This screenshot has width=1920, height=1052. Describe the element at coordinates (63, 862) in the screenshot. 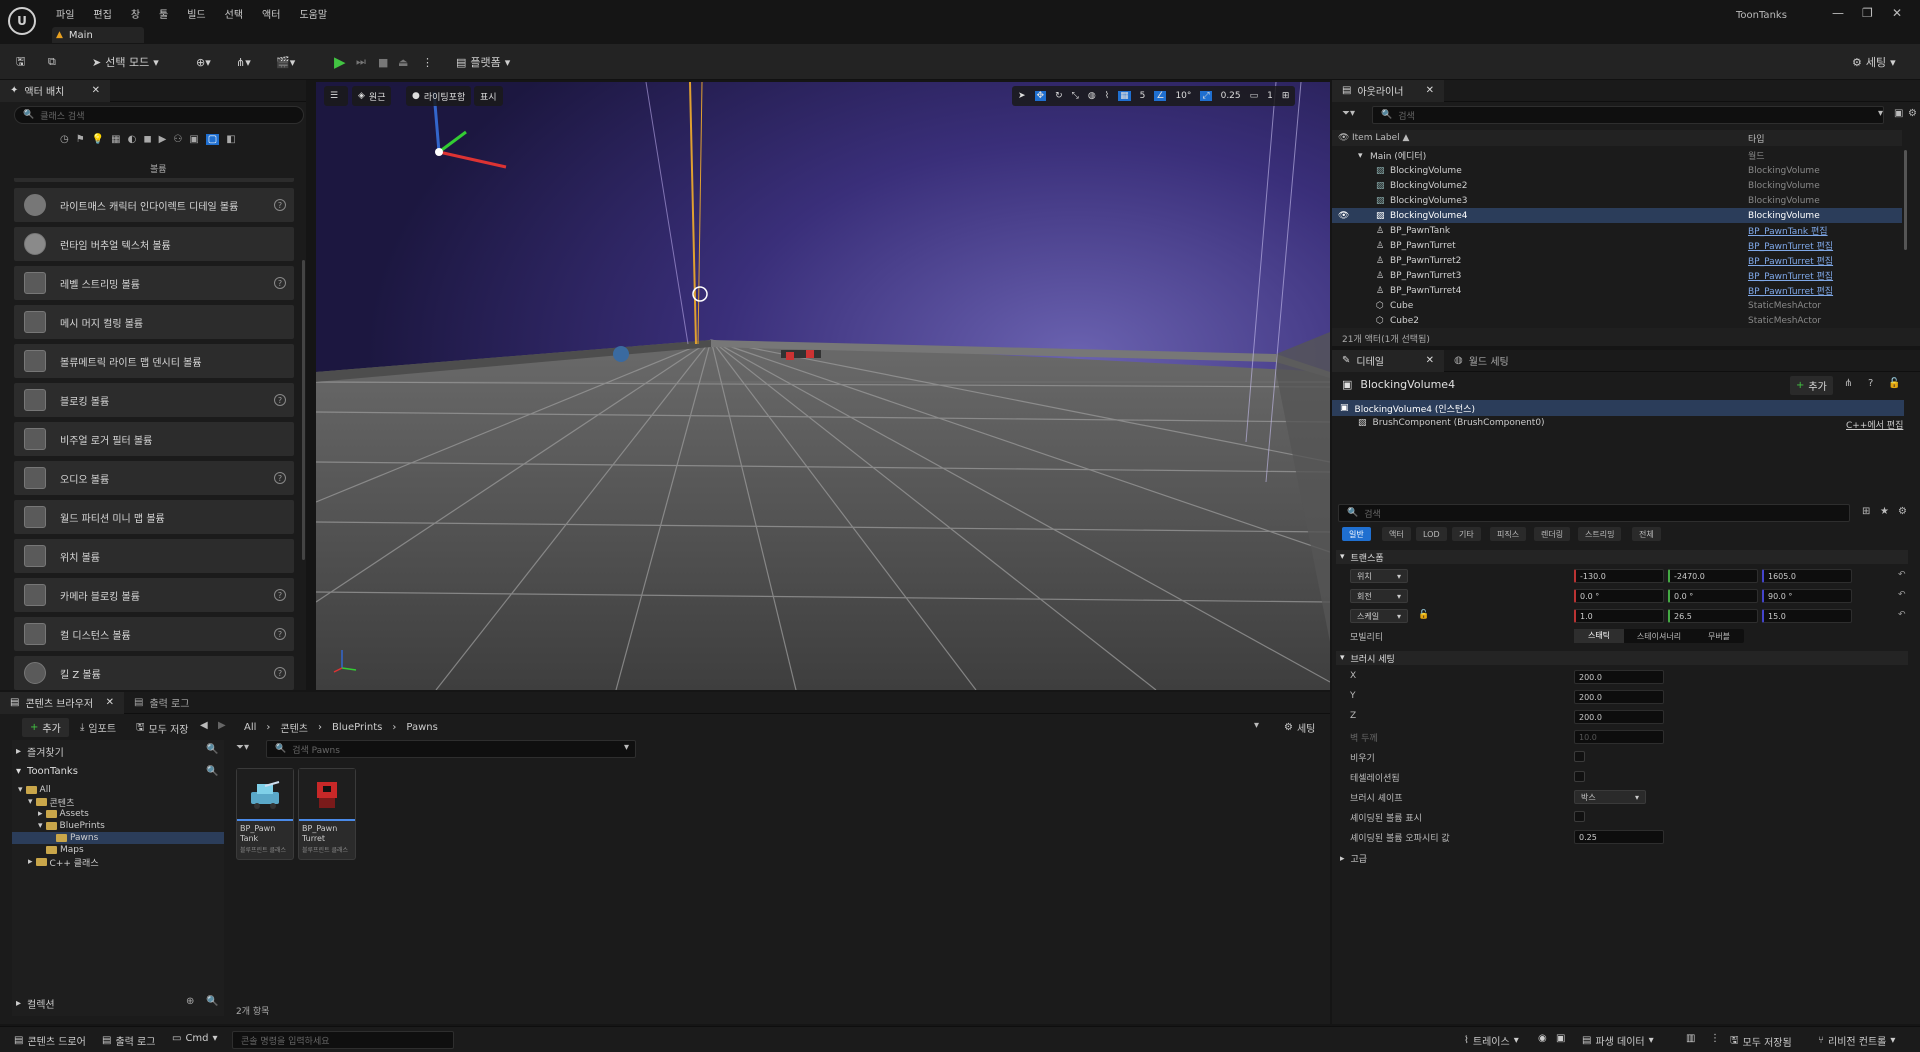

I see `tree-item-cpp: ▸ C++ 클래스` at that location.